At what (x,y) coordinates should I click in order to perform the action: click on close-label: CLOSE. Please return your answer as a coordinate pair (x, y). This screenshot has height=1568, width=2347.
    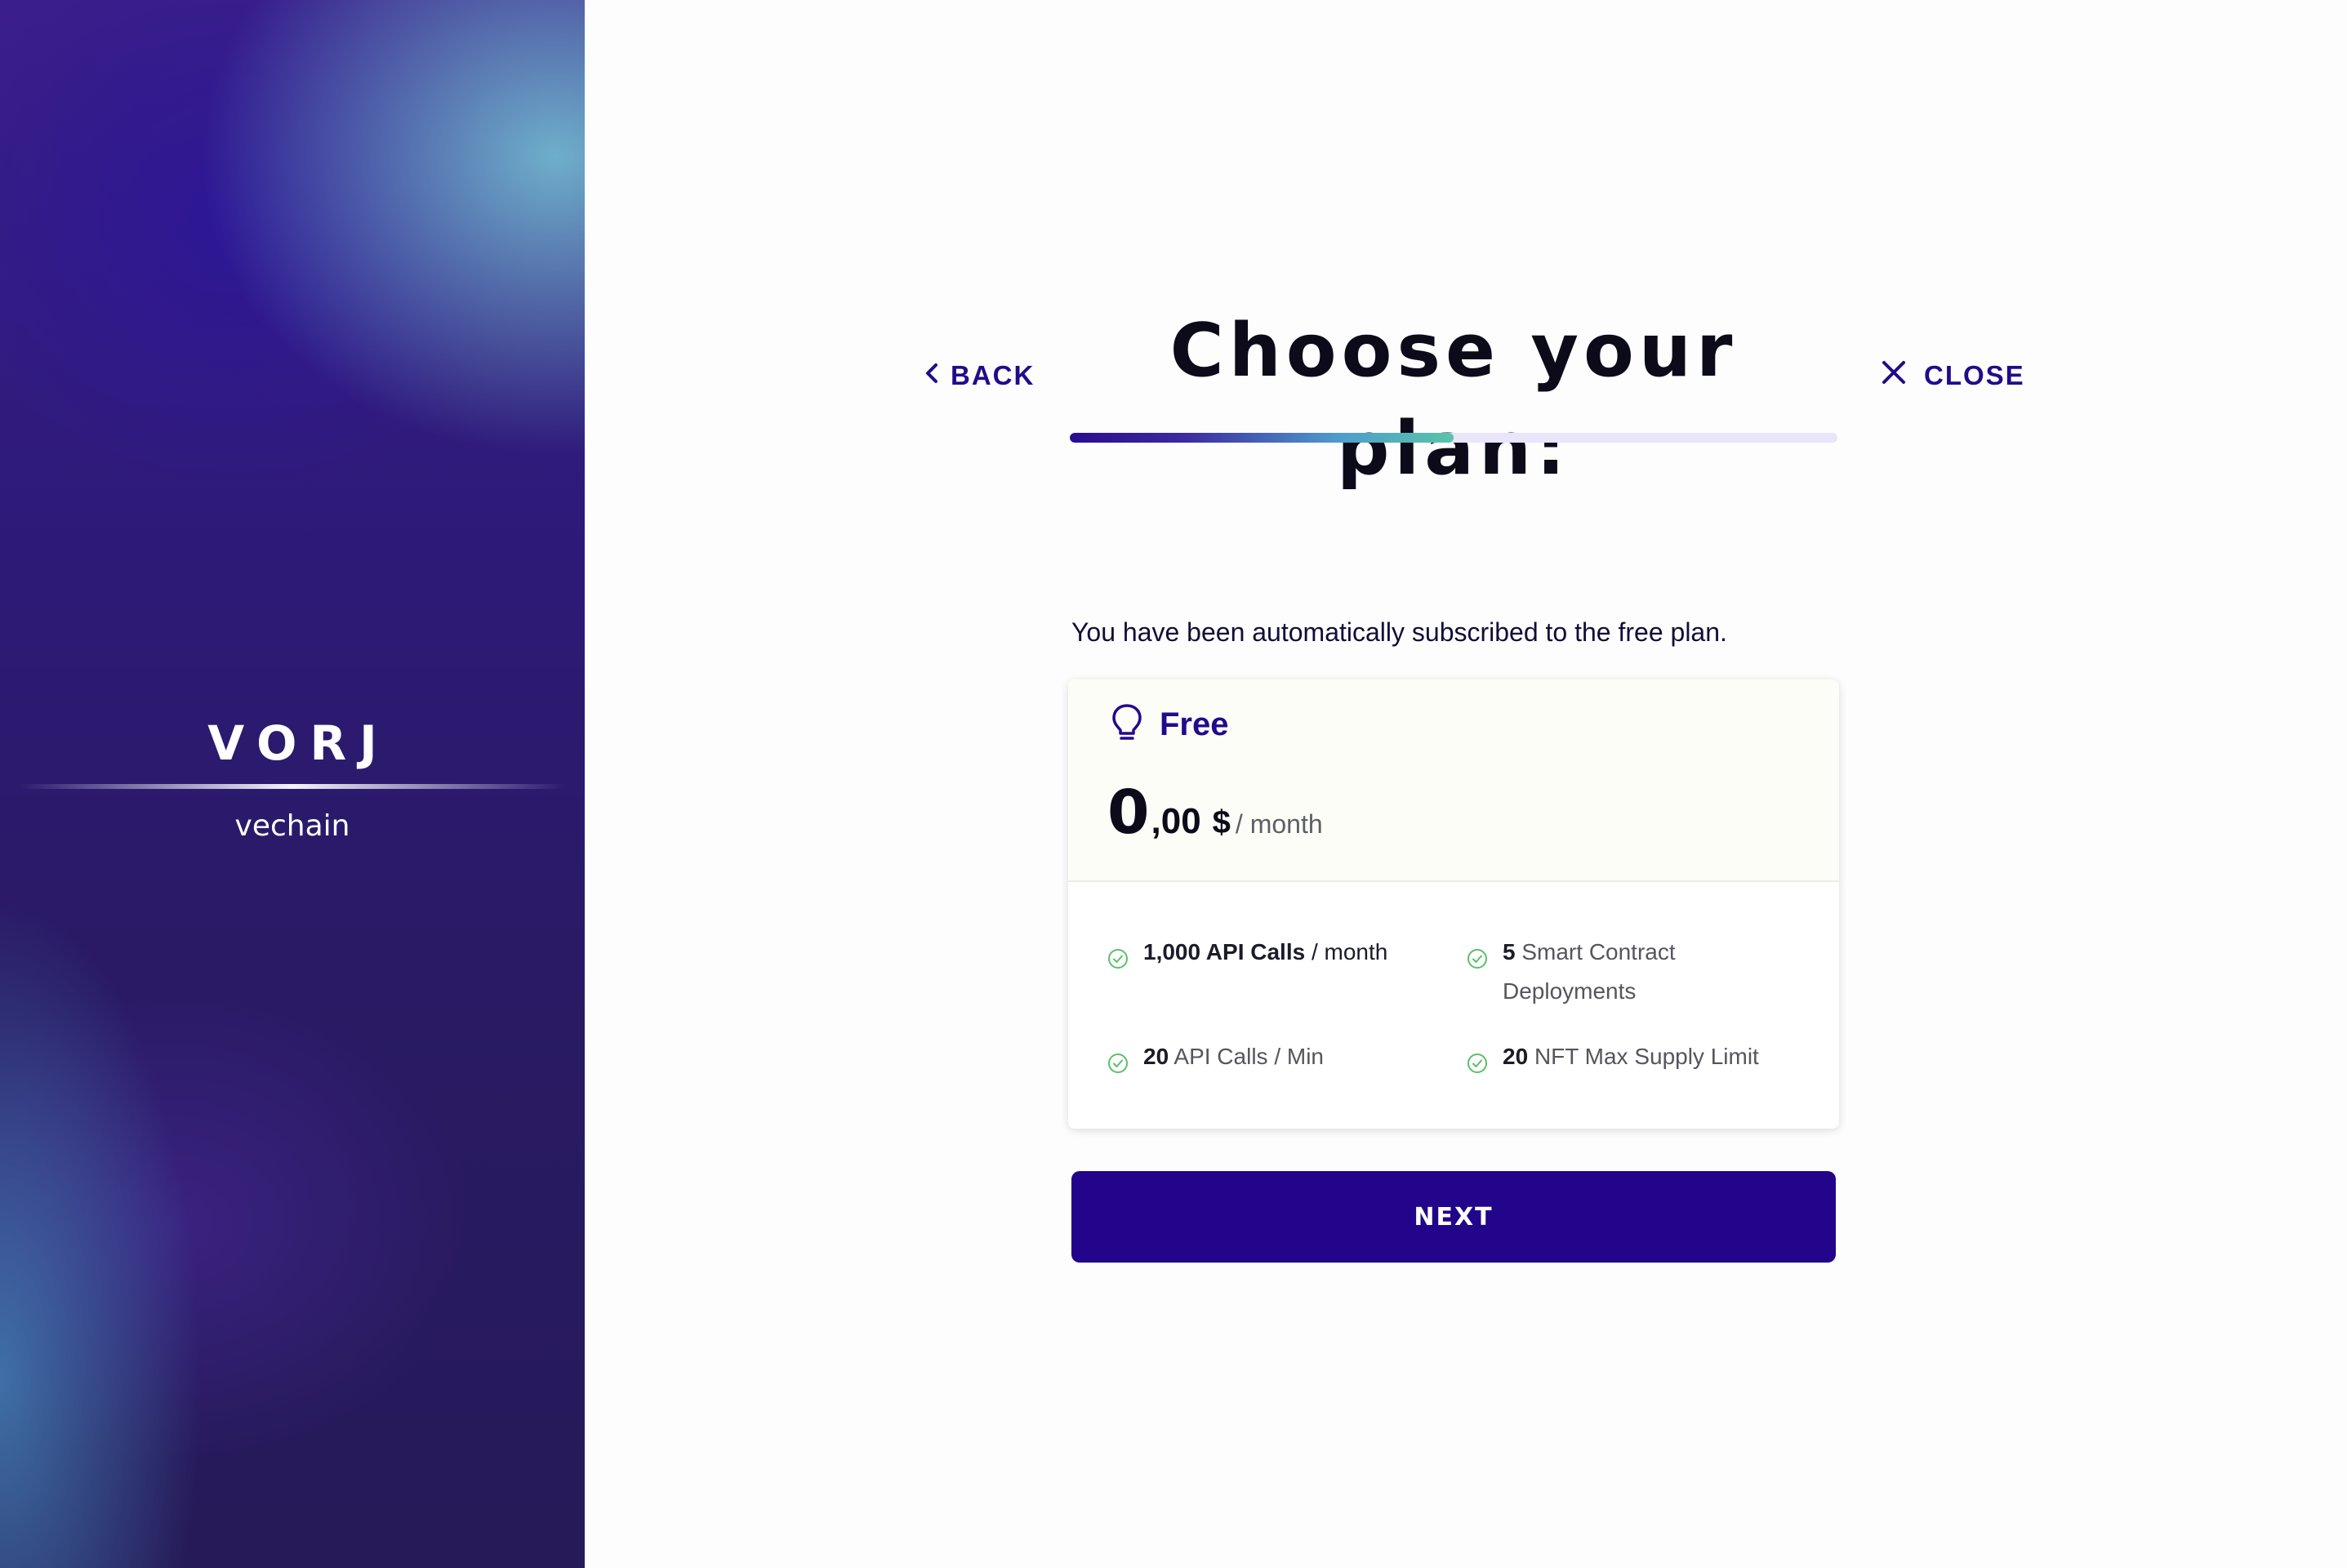
    Looking at the image, I should click on (1974, 375).